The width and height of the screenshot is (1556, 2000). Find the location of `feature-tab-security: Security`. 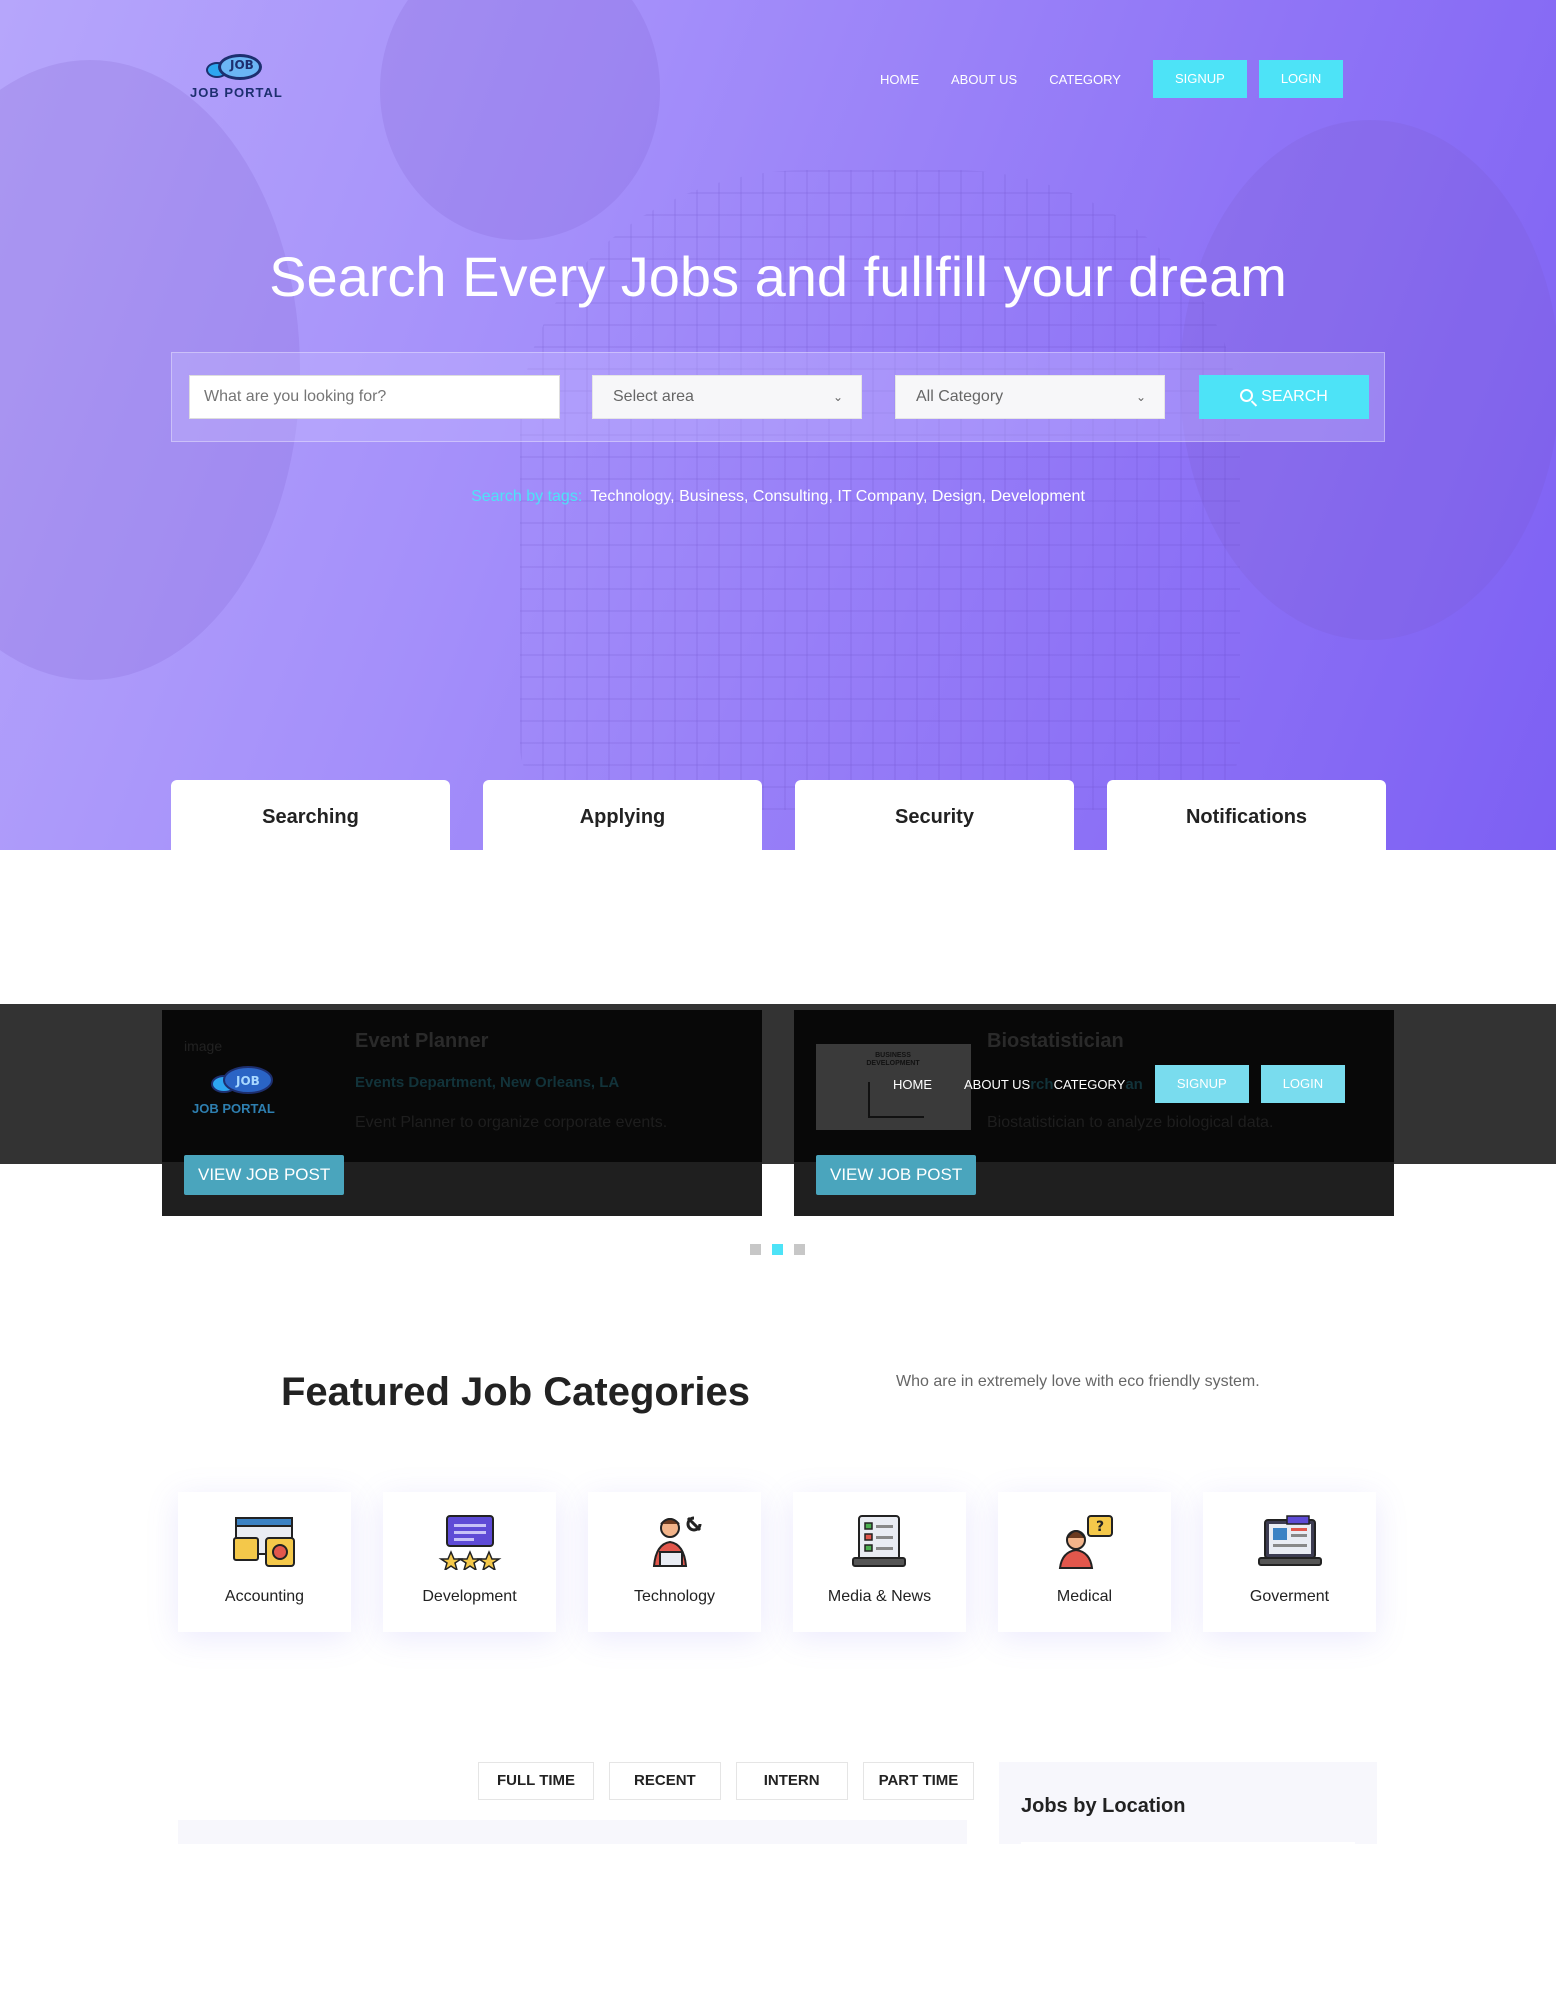

feature-tab-security: Security is located at coordinates (934, 815).